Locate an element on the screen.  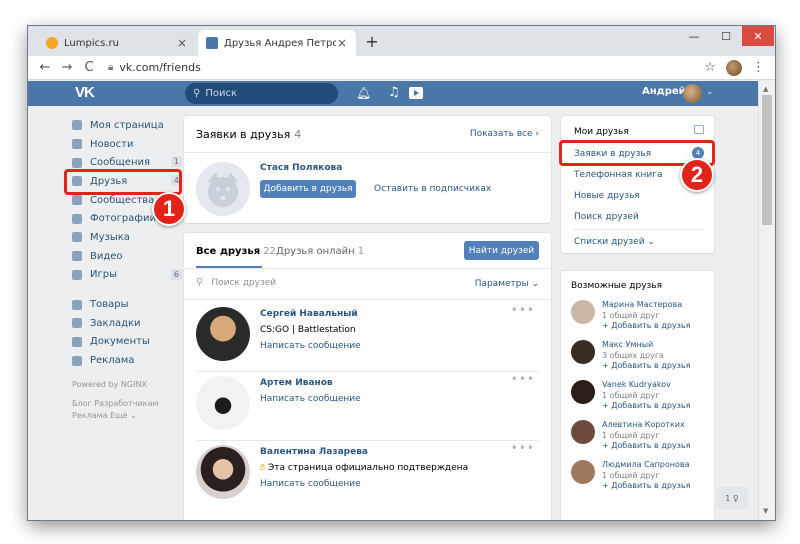
nav-new-friends: Новые друзья is located at coordinates (607, 196).